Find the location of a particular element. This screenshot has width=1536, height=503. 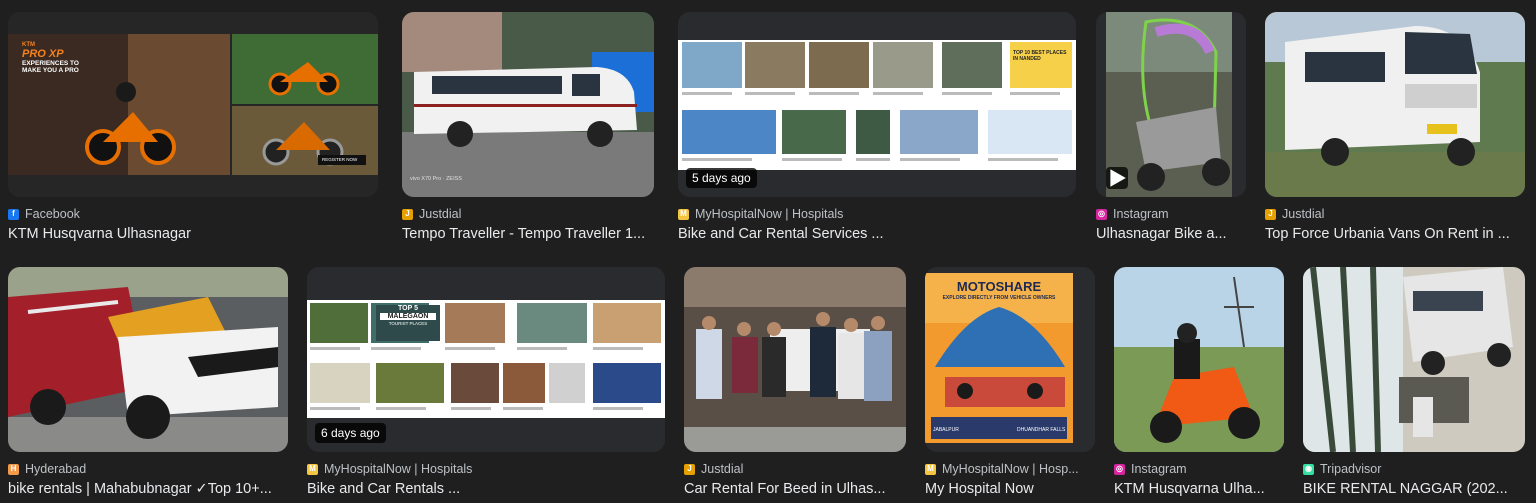

motorbikes-row-image is located at coordinates (148, 359).